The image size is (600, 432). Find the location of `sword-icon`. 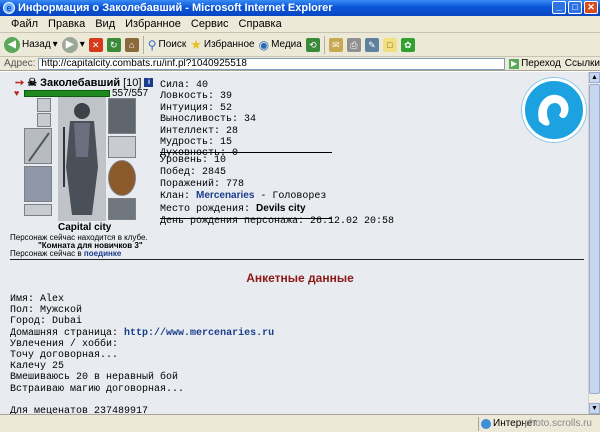

sword-icon is located at coordinates (39, 147).